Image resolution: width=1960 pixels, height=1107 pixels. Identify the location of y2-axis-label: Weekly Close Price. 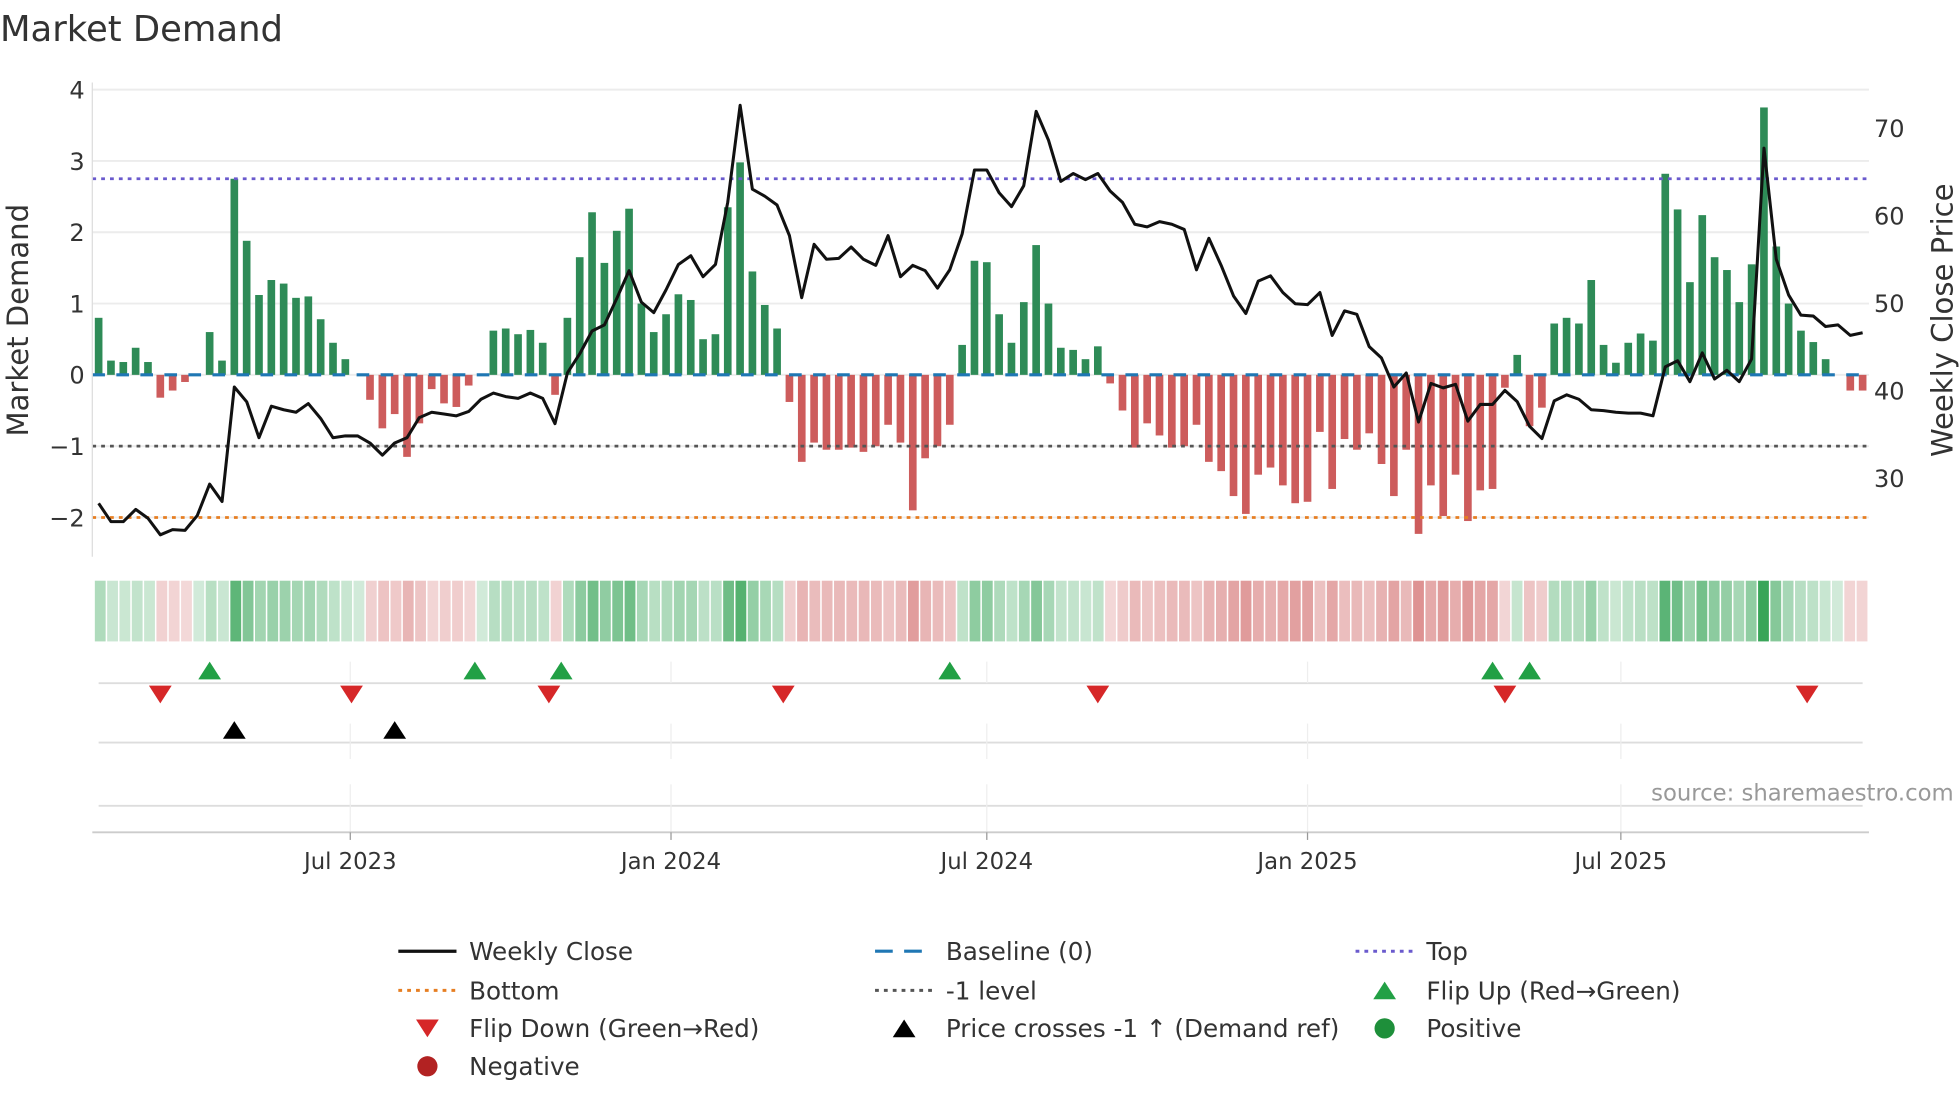
(1942, 320).